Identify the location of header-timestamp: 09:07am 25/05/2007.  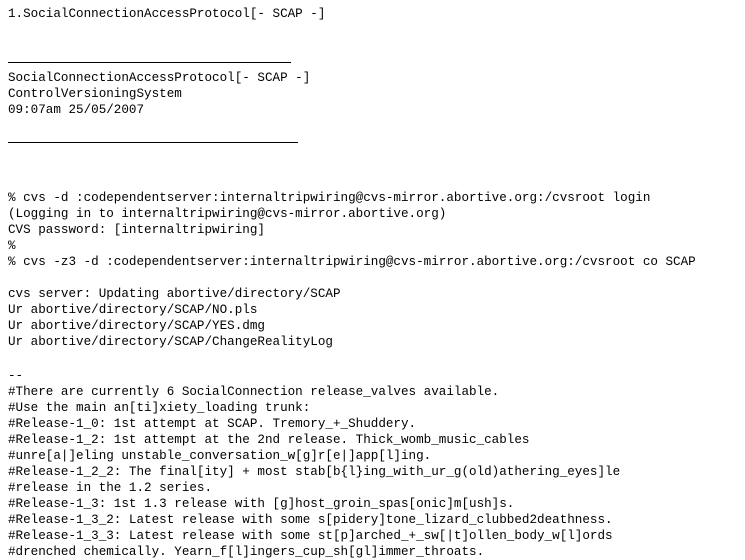
(76, 110).